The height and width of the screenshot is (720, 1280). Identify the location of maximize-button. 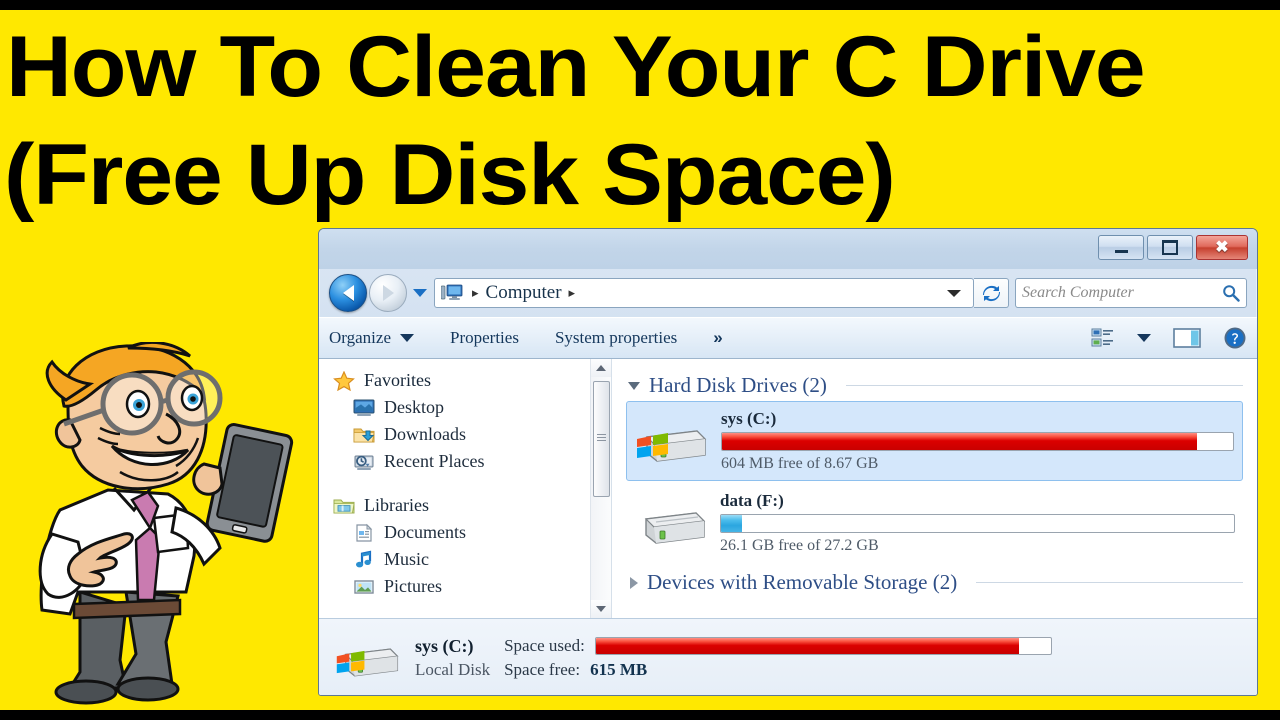
(1170, 247).